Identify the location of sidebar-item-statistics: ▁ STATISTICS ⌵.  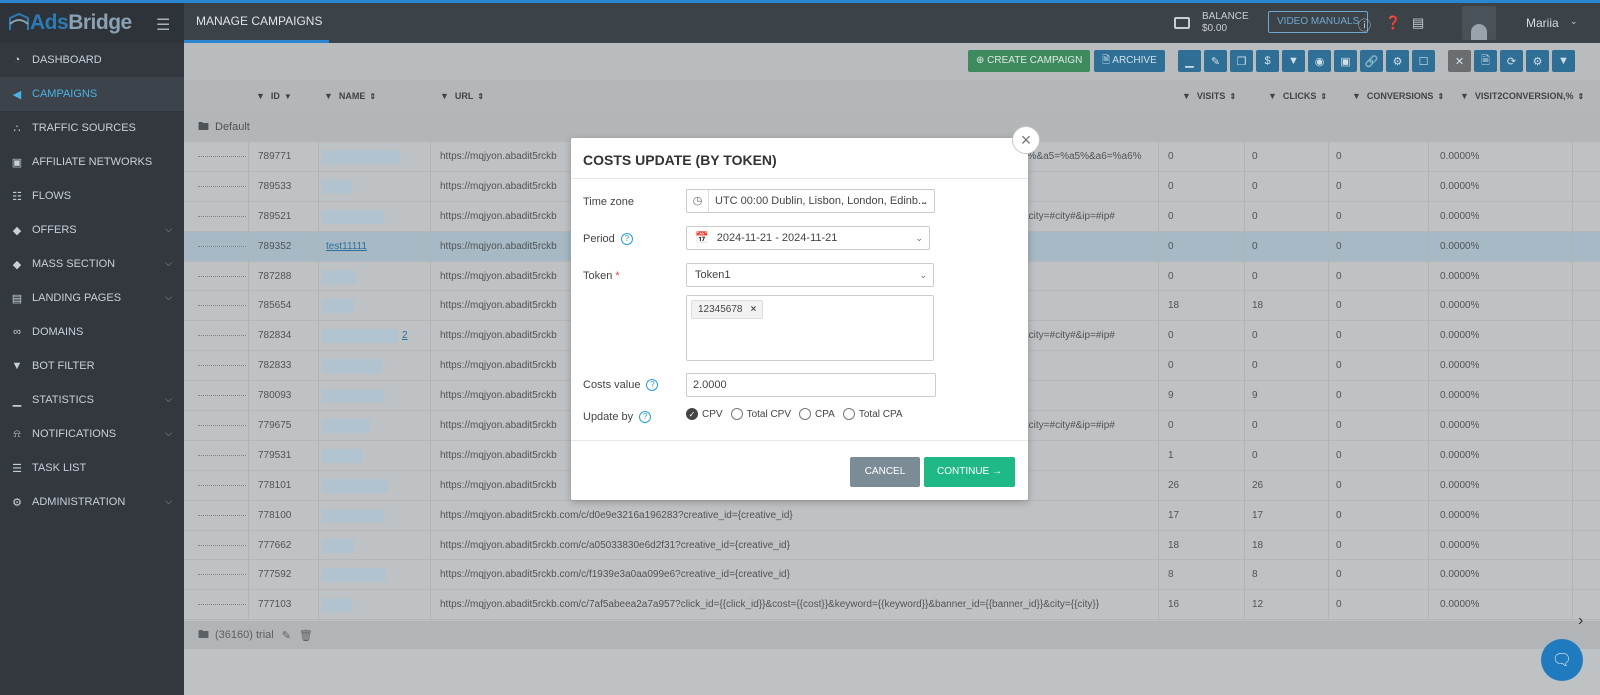
(92, 400).